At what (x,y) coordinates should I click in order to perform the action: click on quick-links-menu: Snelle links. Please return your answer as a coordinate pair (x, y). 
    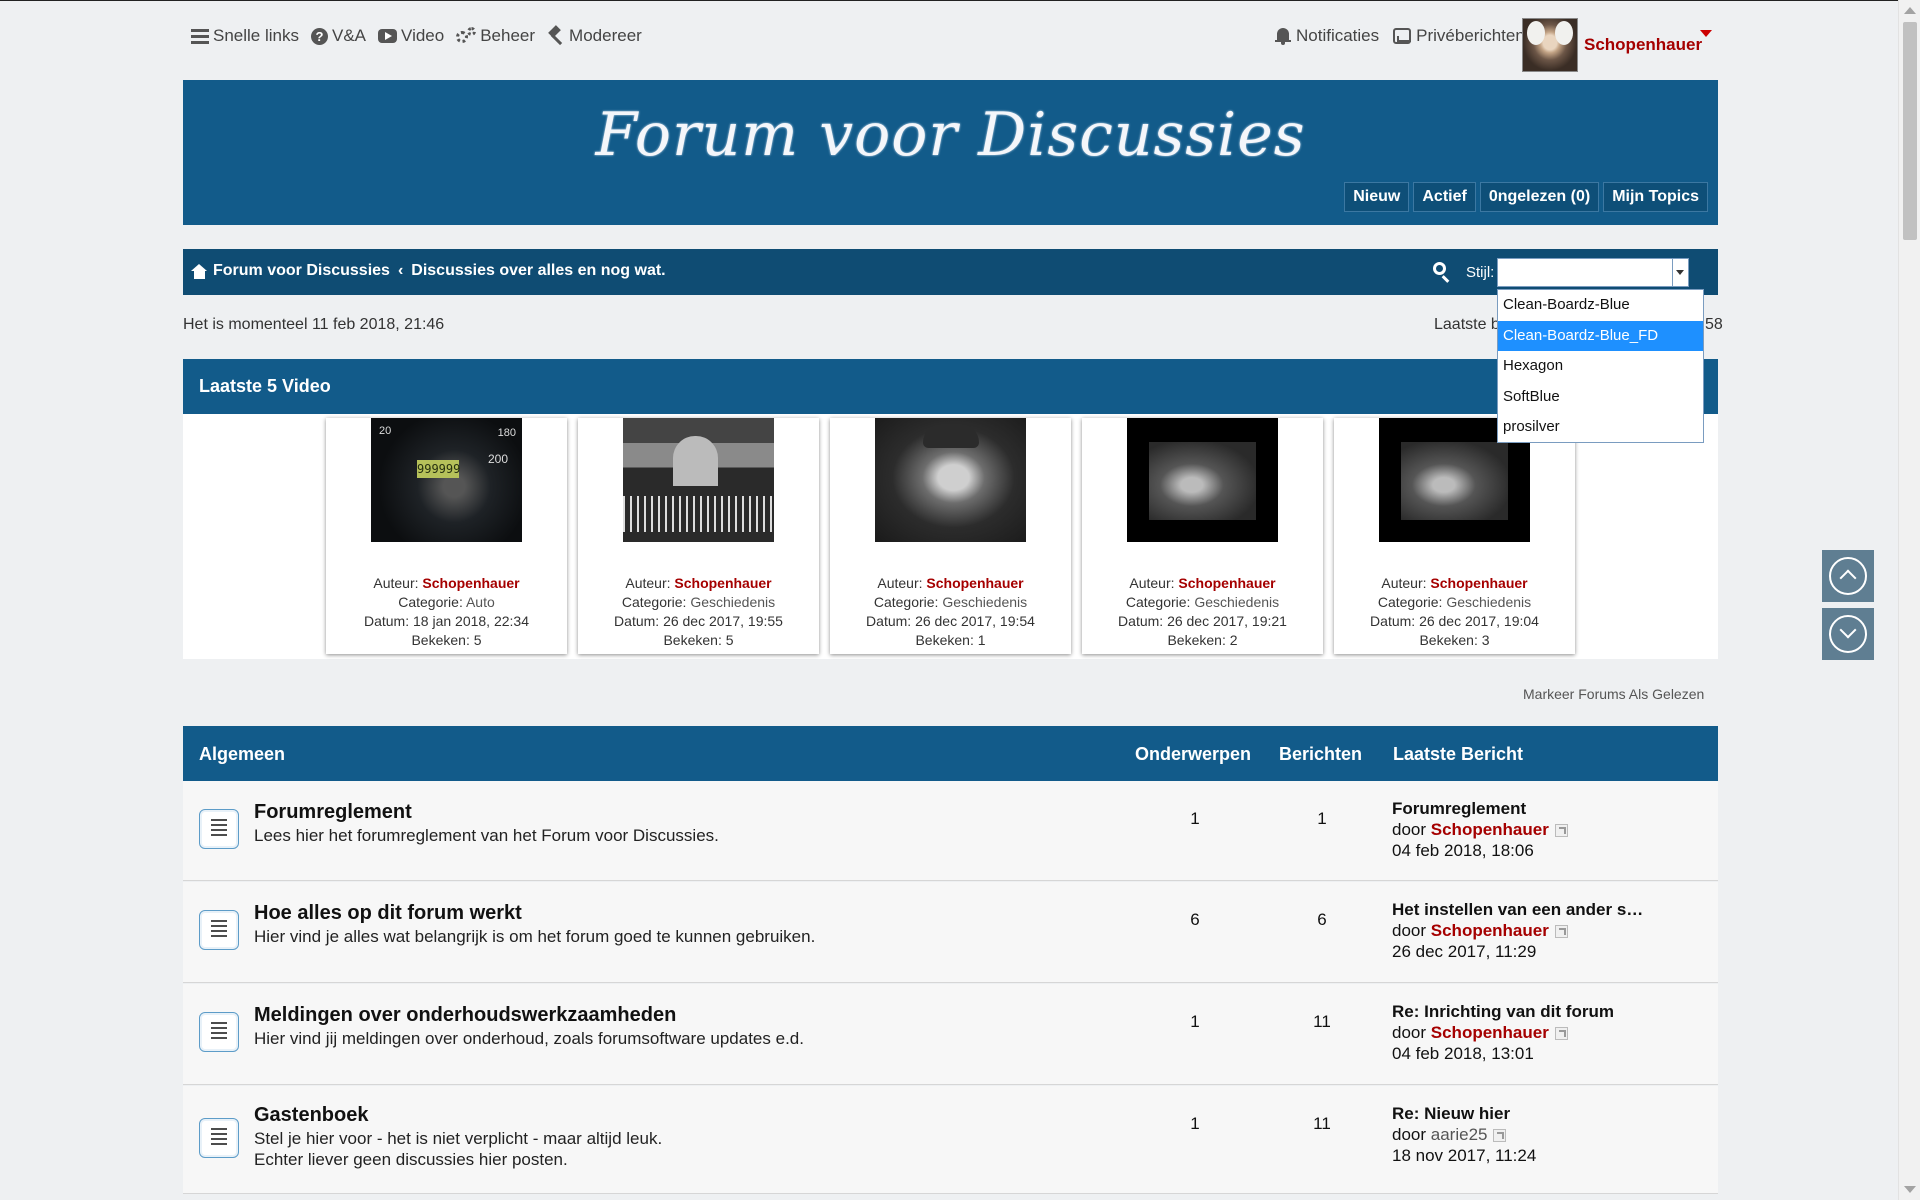
    Looking at the image, I should click on (245, 36).